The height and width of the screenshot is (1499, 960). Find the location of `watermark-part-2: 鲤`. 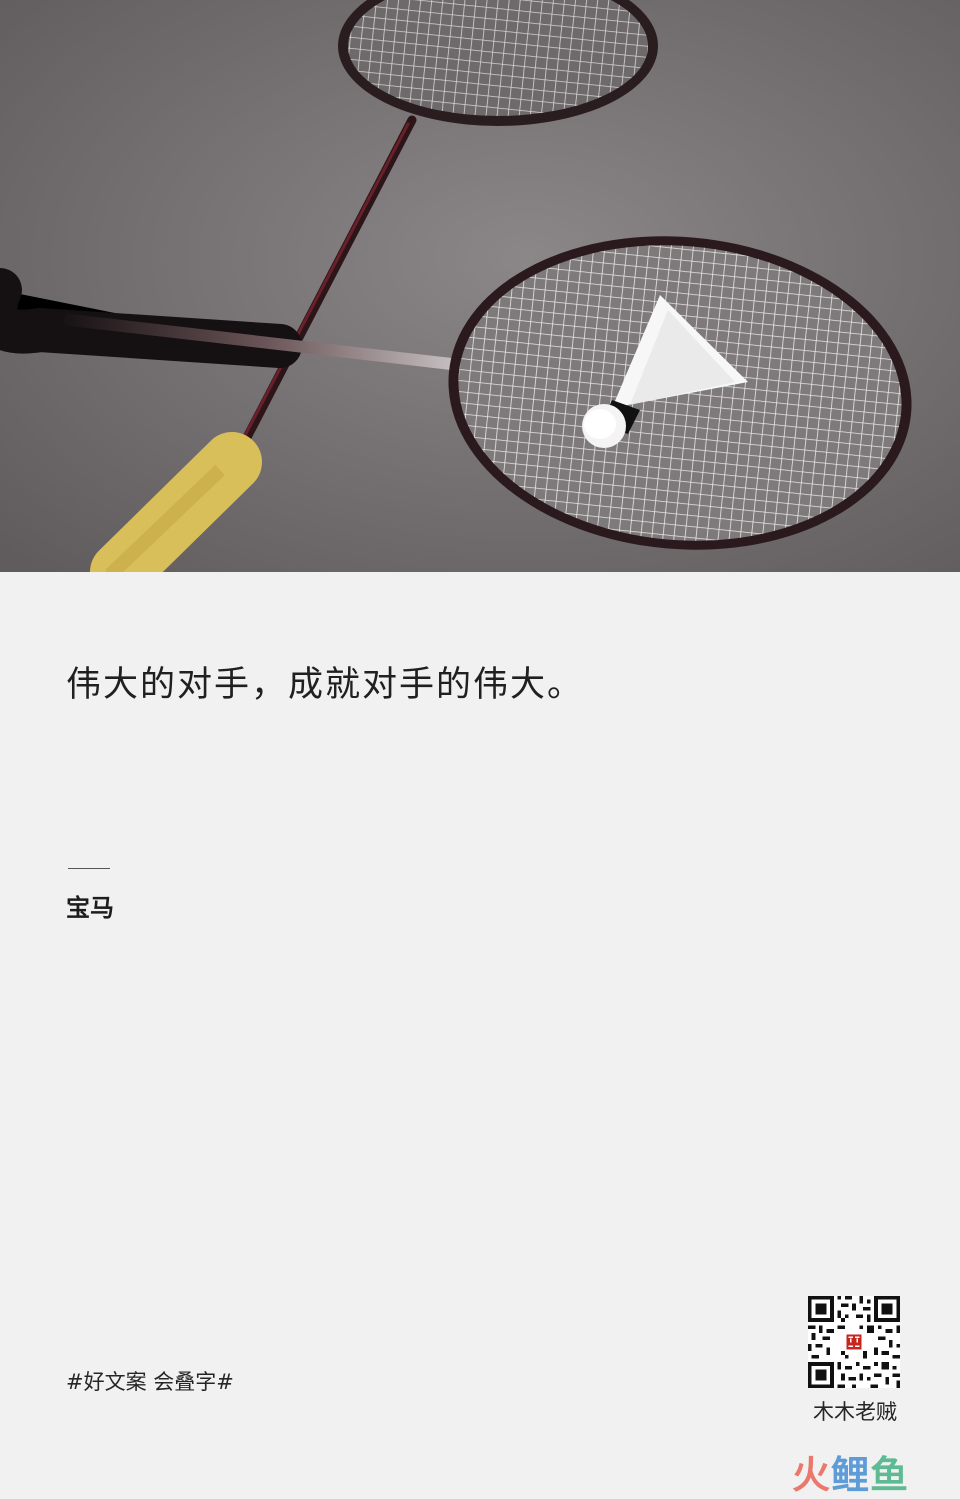

watermark-part-2: 鲤 is located at coordinates (851, 1475).